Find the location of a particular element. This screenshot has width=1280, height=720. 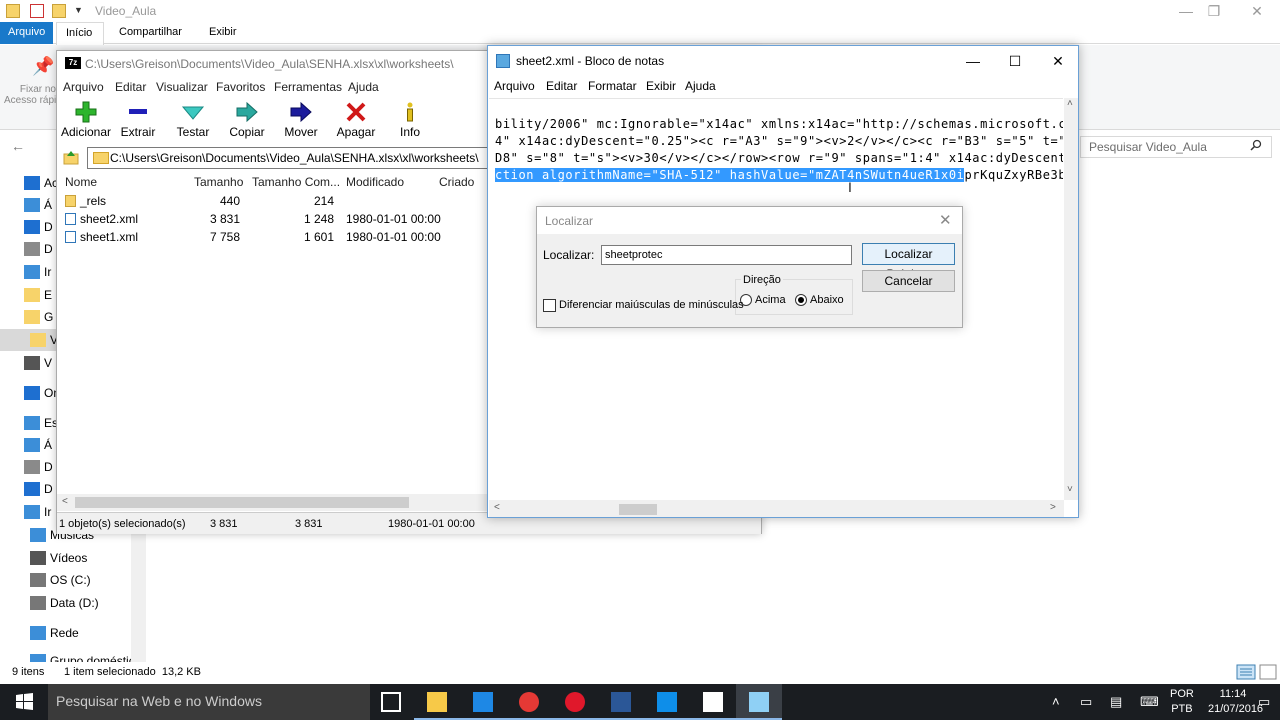

nav-item: Vídeos is located at coordinates (58, 558).